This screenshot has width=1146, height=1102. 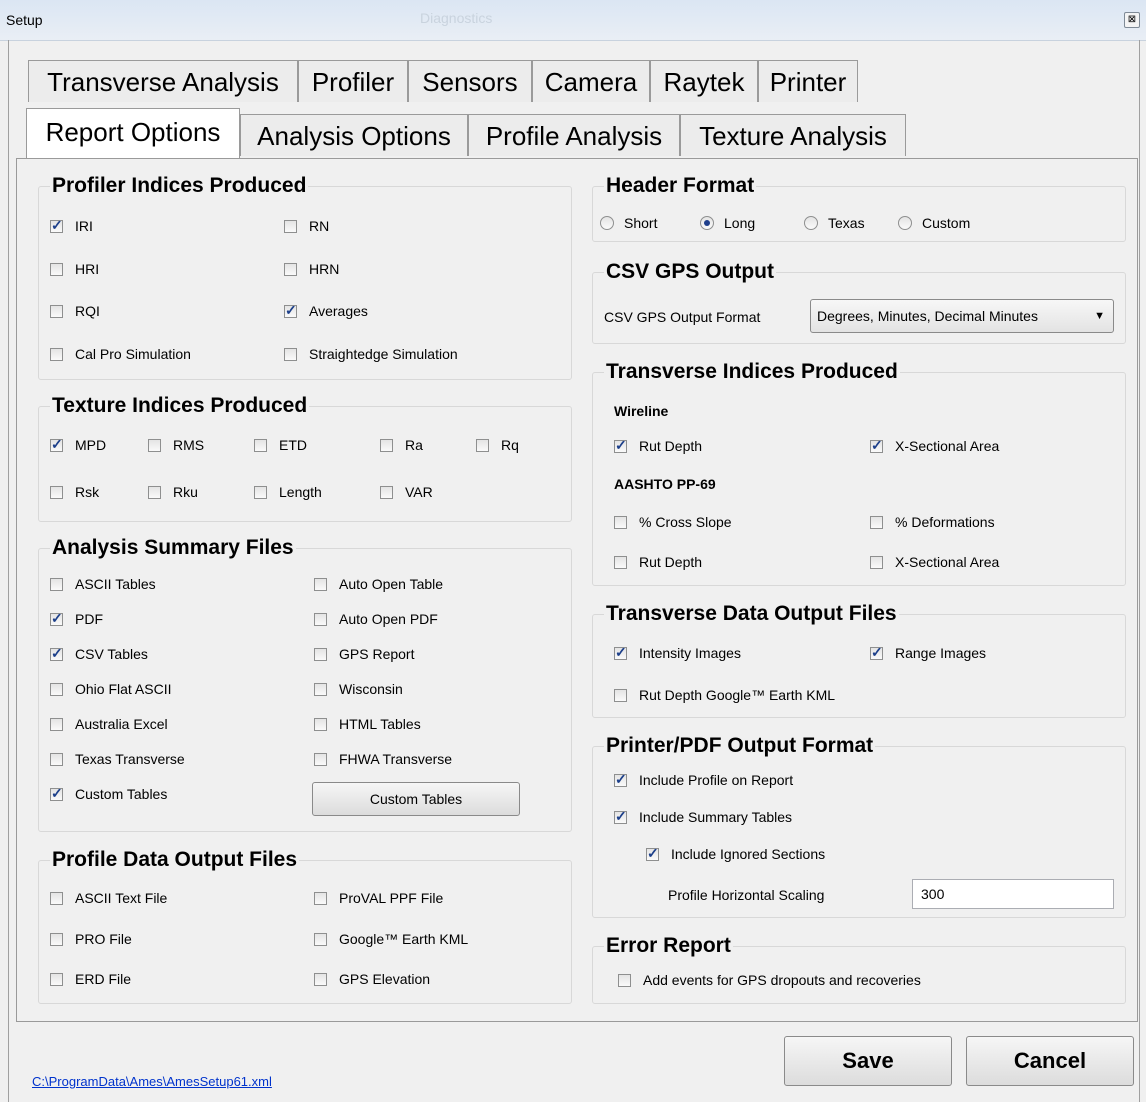 What do you see at coordinates (163, 81) in the screenshot?
I see `tab-transverse-analysis: Transverse Analysis` at bounding box center [163, 81].